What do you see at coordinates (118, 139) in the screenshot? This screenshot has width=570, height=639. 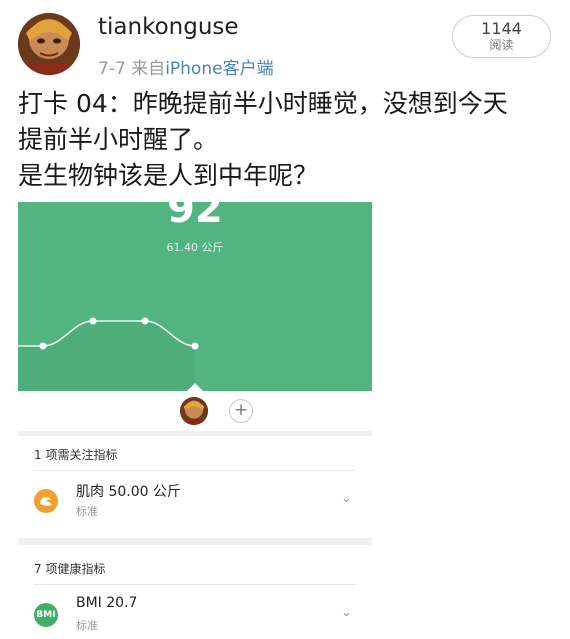 I see `post-text-line: 提前半小时醒了。` at bounding box center [118, 139].